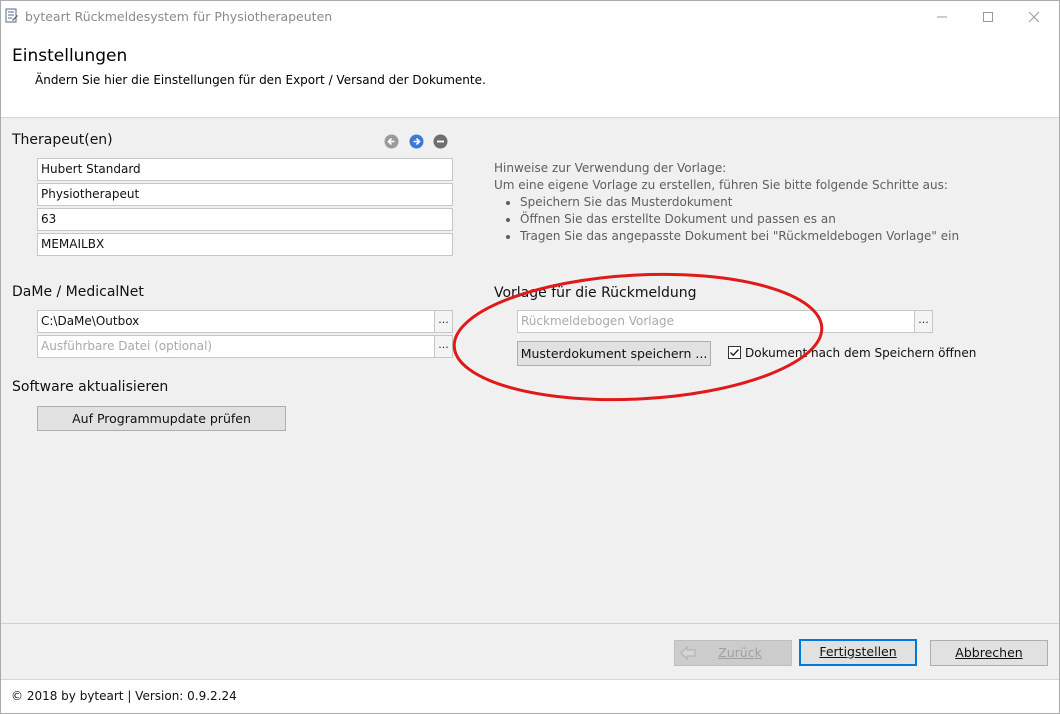 The width and height of the screenshot is (1060, 714). I want to click on therapist-number-field: 63, so click(245, 219).